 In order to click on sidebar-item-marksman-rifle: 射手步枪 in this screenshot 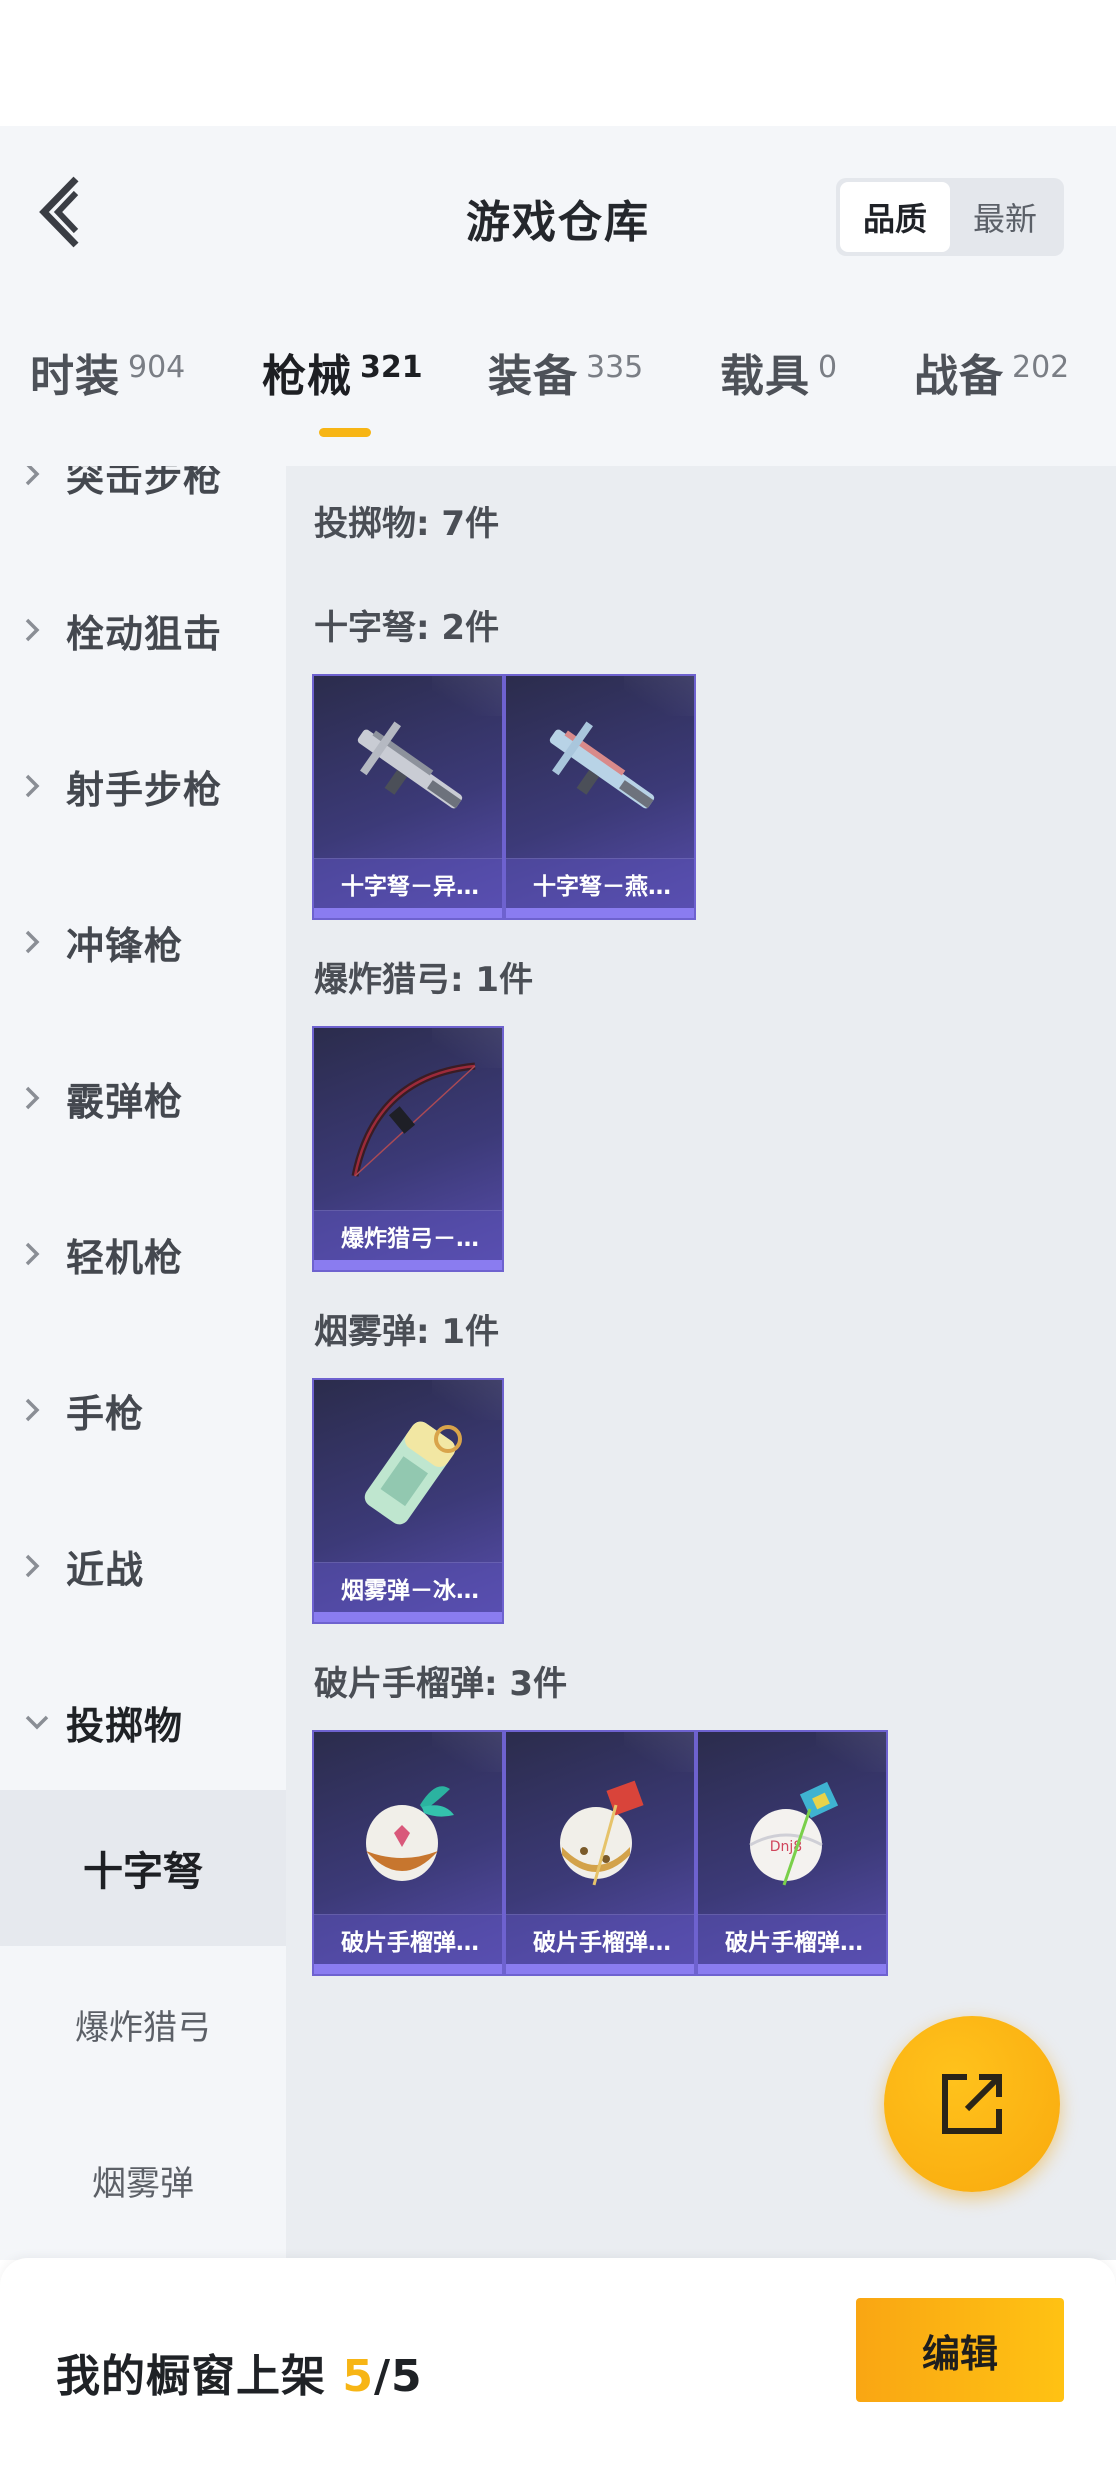, I will do `click(143, 786)`.